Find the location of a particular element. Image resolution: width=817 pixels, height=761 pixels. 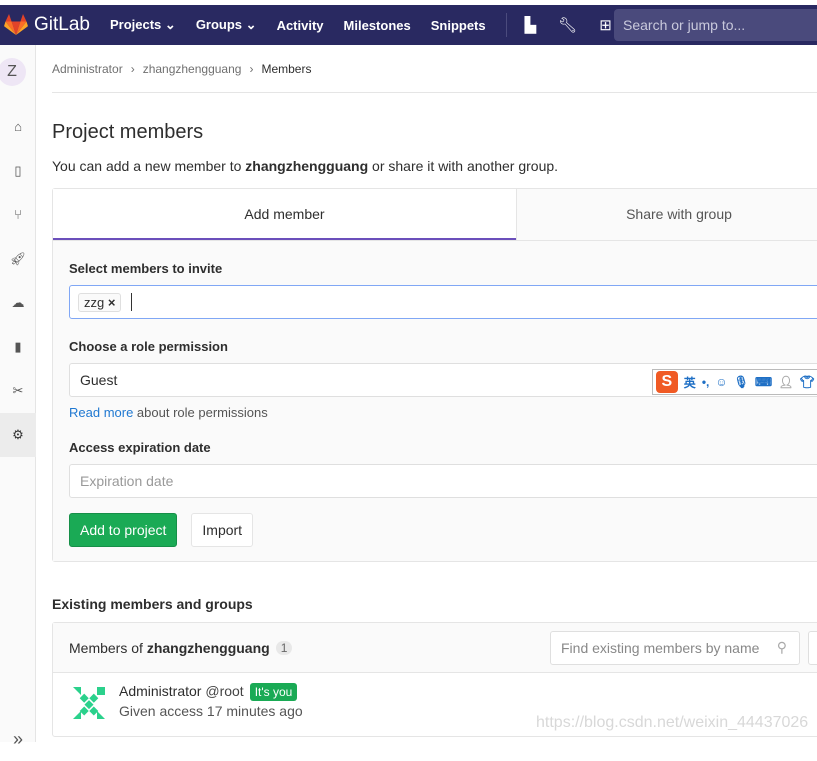

wiki-icon: ▮ is located at coordinates (18, 347).